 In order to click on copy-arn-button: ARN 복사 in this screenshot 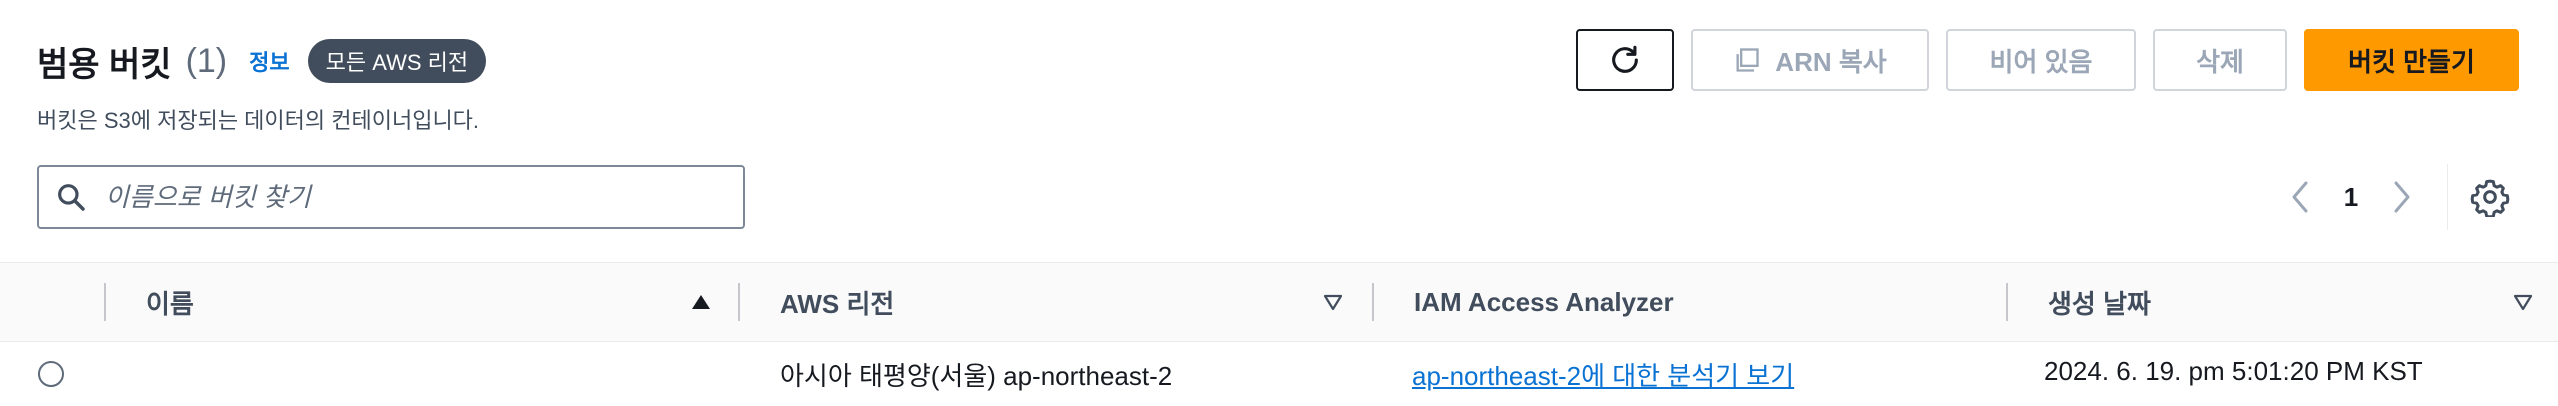, I will do `click(1810, 60)`.